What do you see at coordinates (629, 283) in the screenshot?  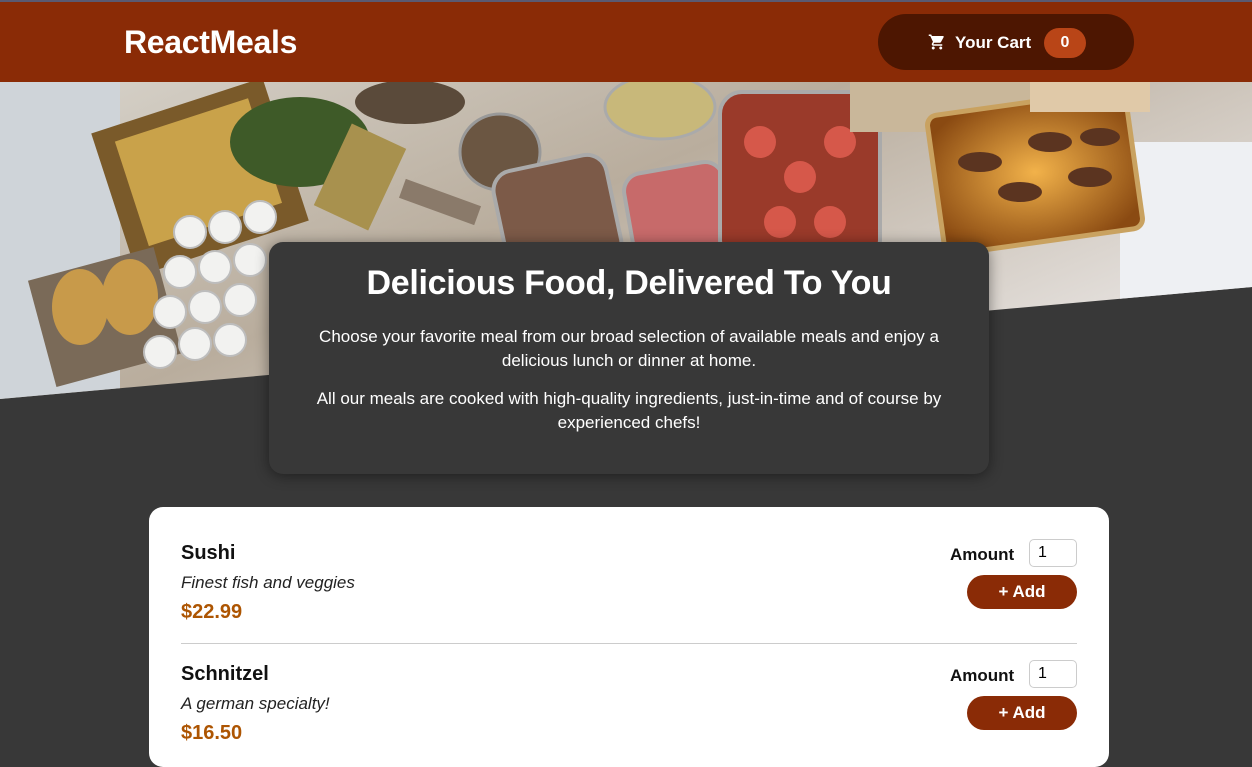 I see `summary-title: Delicious Food, Delivered To You` at bounding box center [629, 283].